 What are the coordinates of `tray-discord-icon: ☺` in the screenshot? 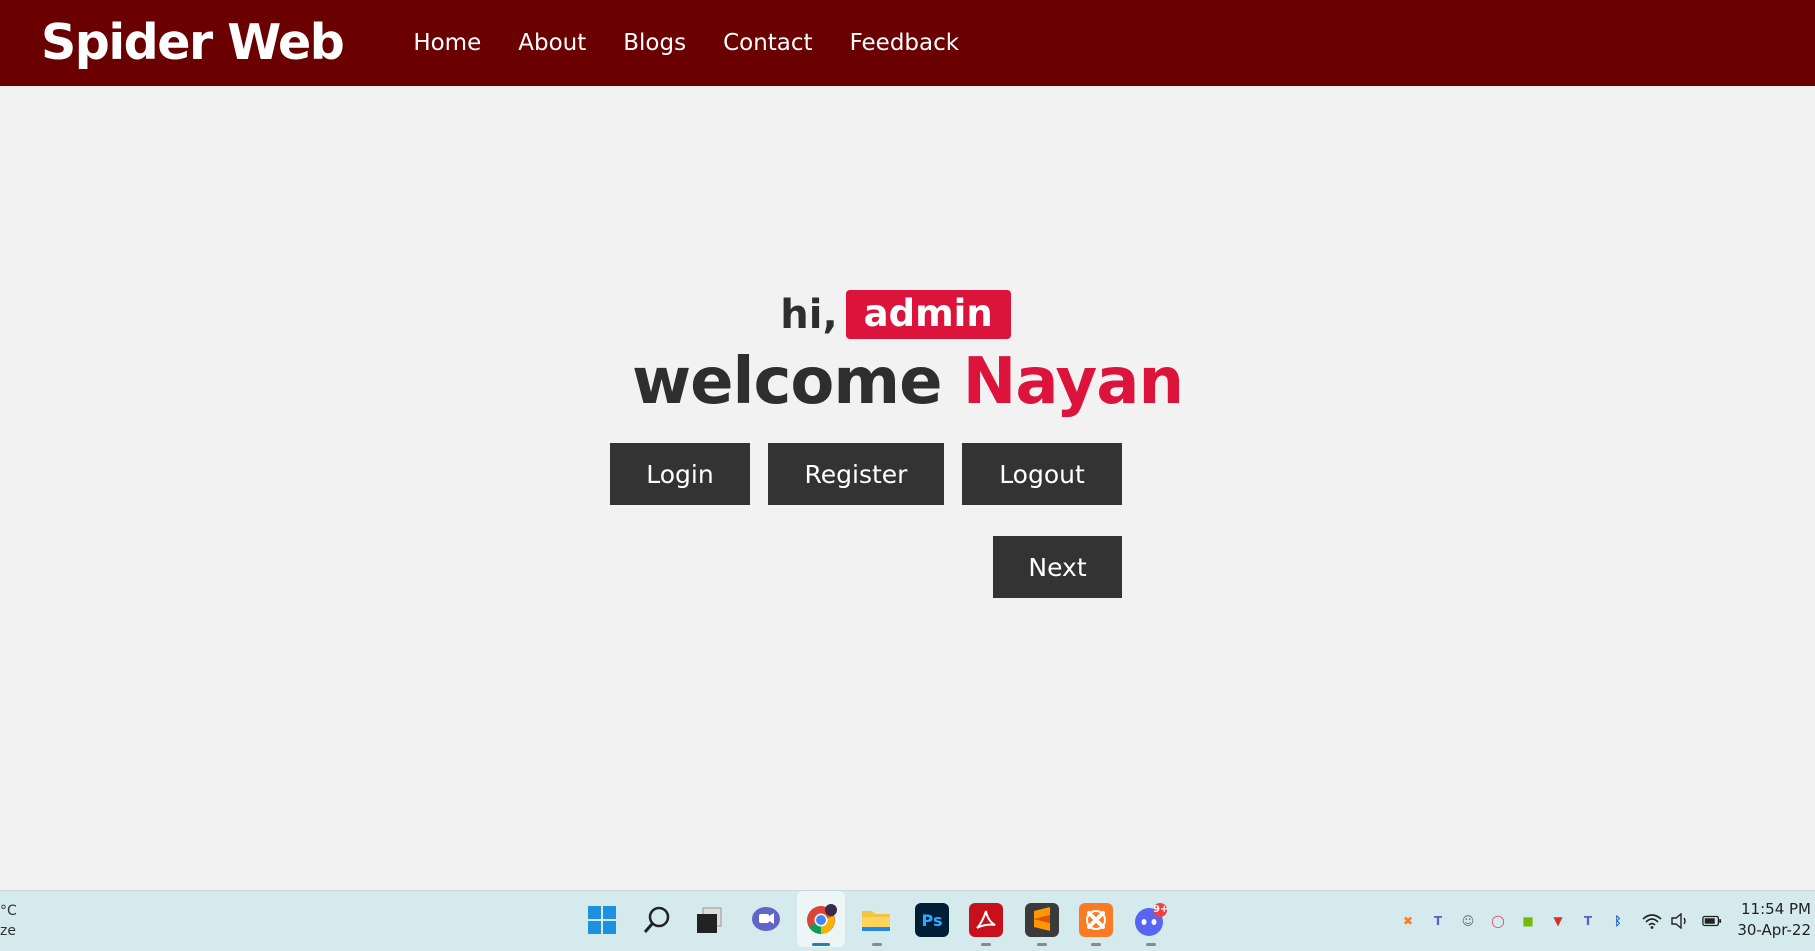 It's located at (1468, 921).